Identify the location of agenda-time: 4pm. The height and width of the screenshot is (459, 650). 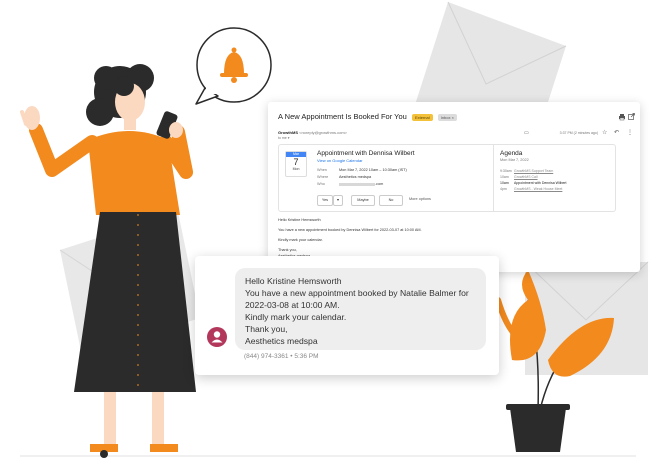
(503, 189).